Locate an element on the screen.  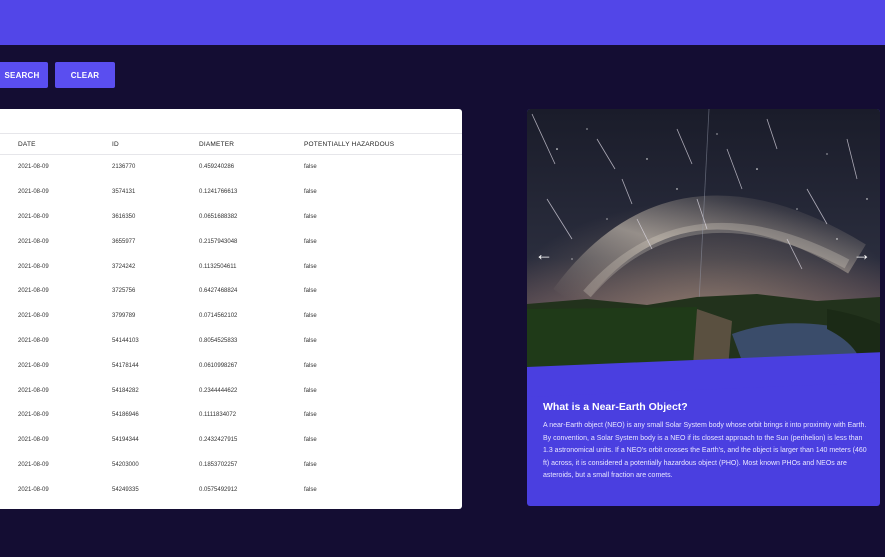
table-row: 2021-08-09 54186946 0.1111834072 false is located at coordinates (231, 415).